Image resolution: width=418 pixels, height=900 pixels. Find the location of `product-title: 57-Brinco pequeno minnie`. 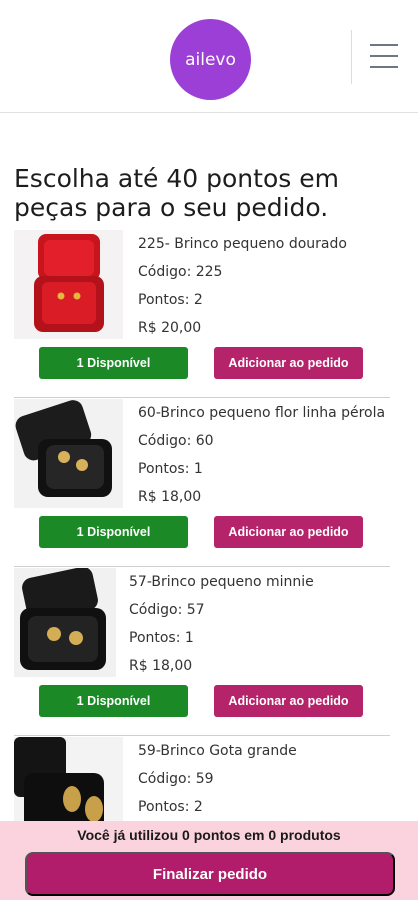

product-title: 57-Brinco pequeno minnie is located at coordinates (221, 582).